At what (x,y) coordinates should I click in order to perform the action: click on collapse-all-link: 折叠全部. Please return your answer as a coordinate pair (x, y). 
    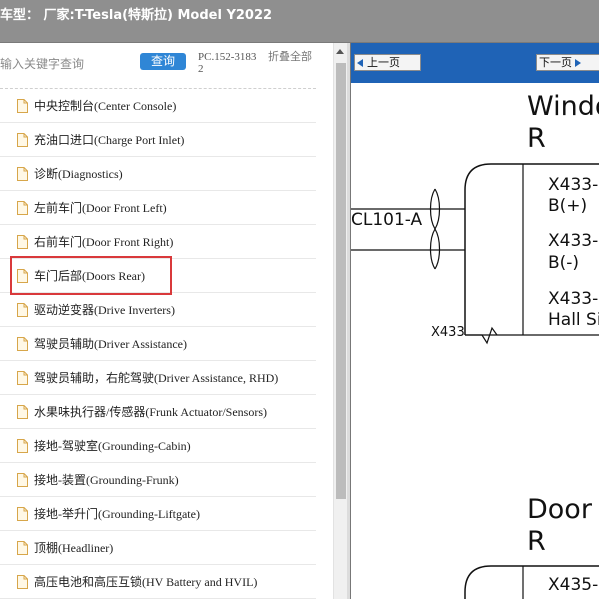
    Looking at the image, I should click on (290, 57).